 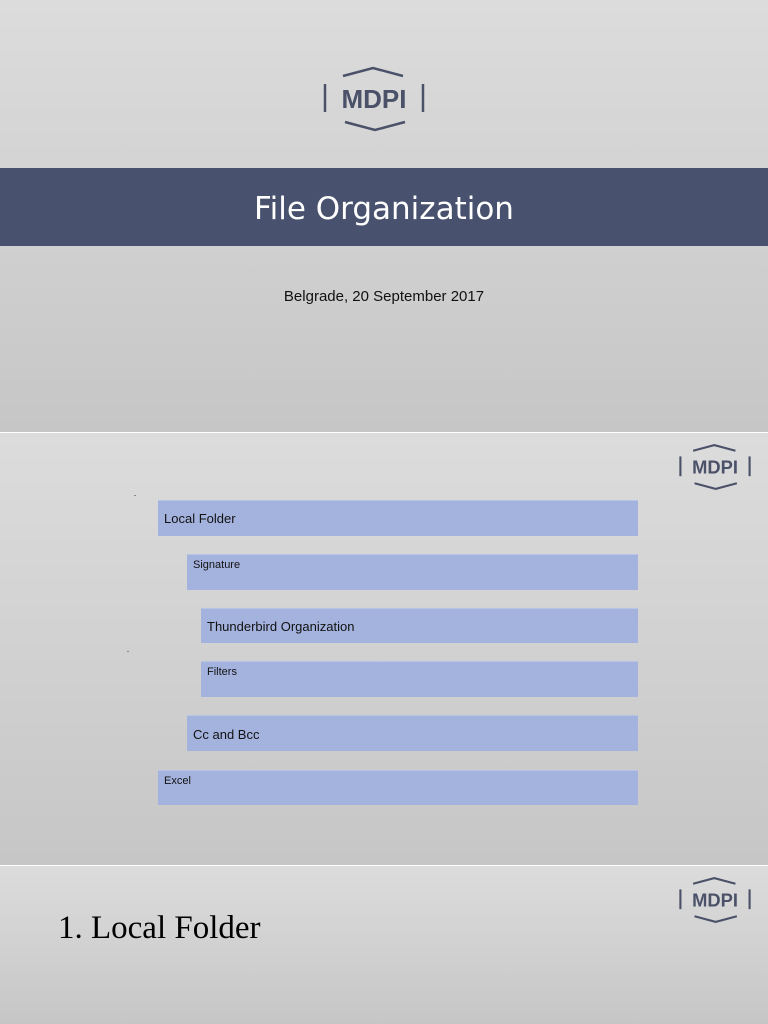 What do you see at coordinates (217, 565) in the screenshot?
I see `agenda-item-label: Signature` at bounding box center [217, 565].